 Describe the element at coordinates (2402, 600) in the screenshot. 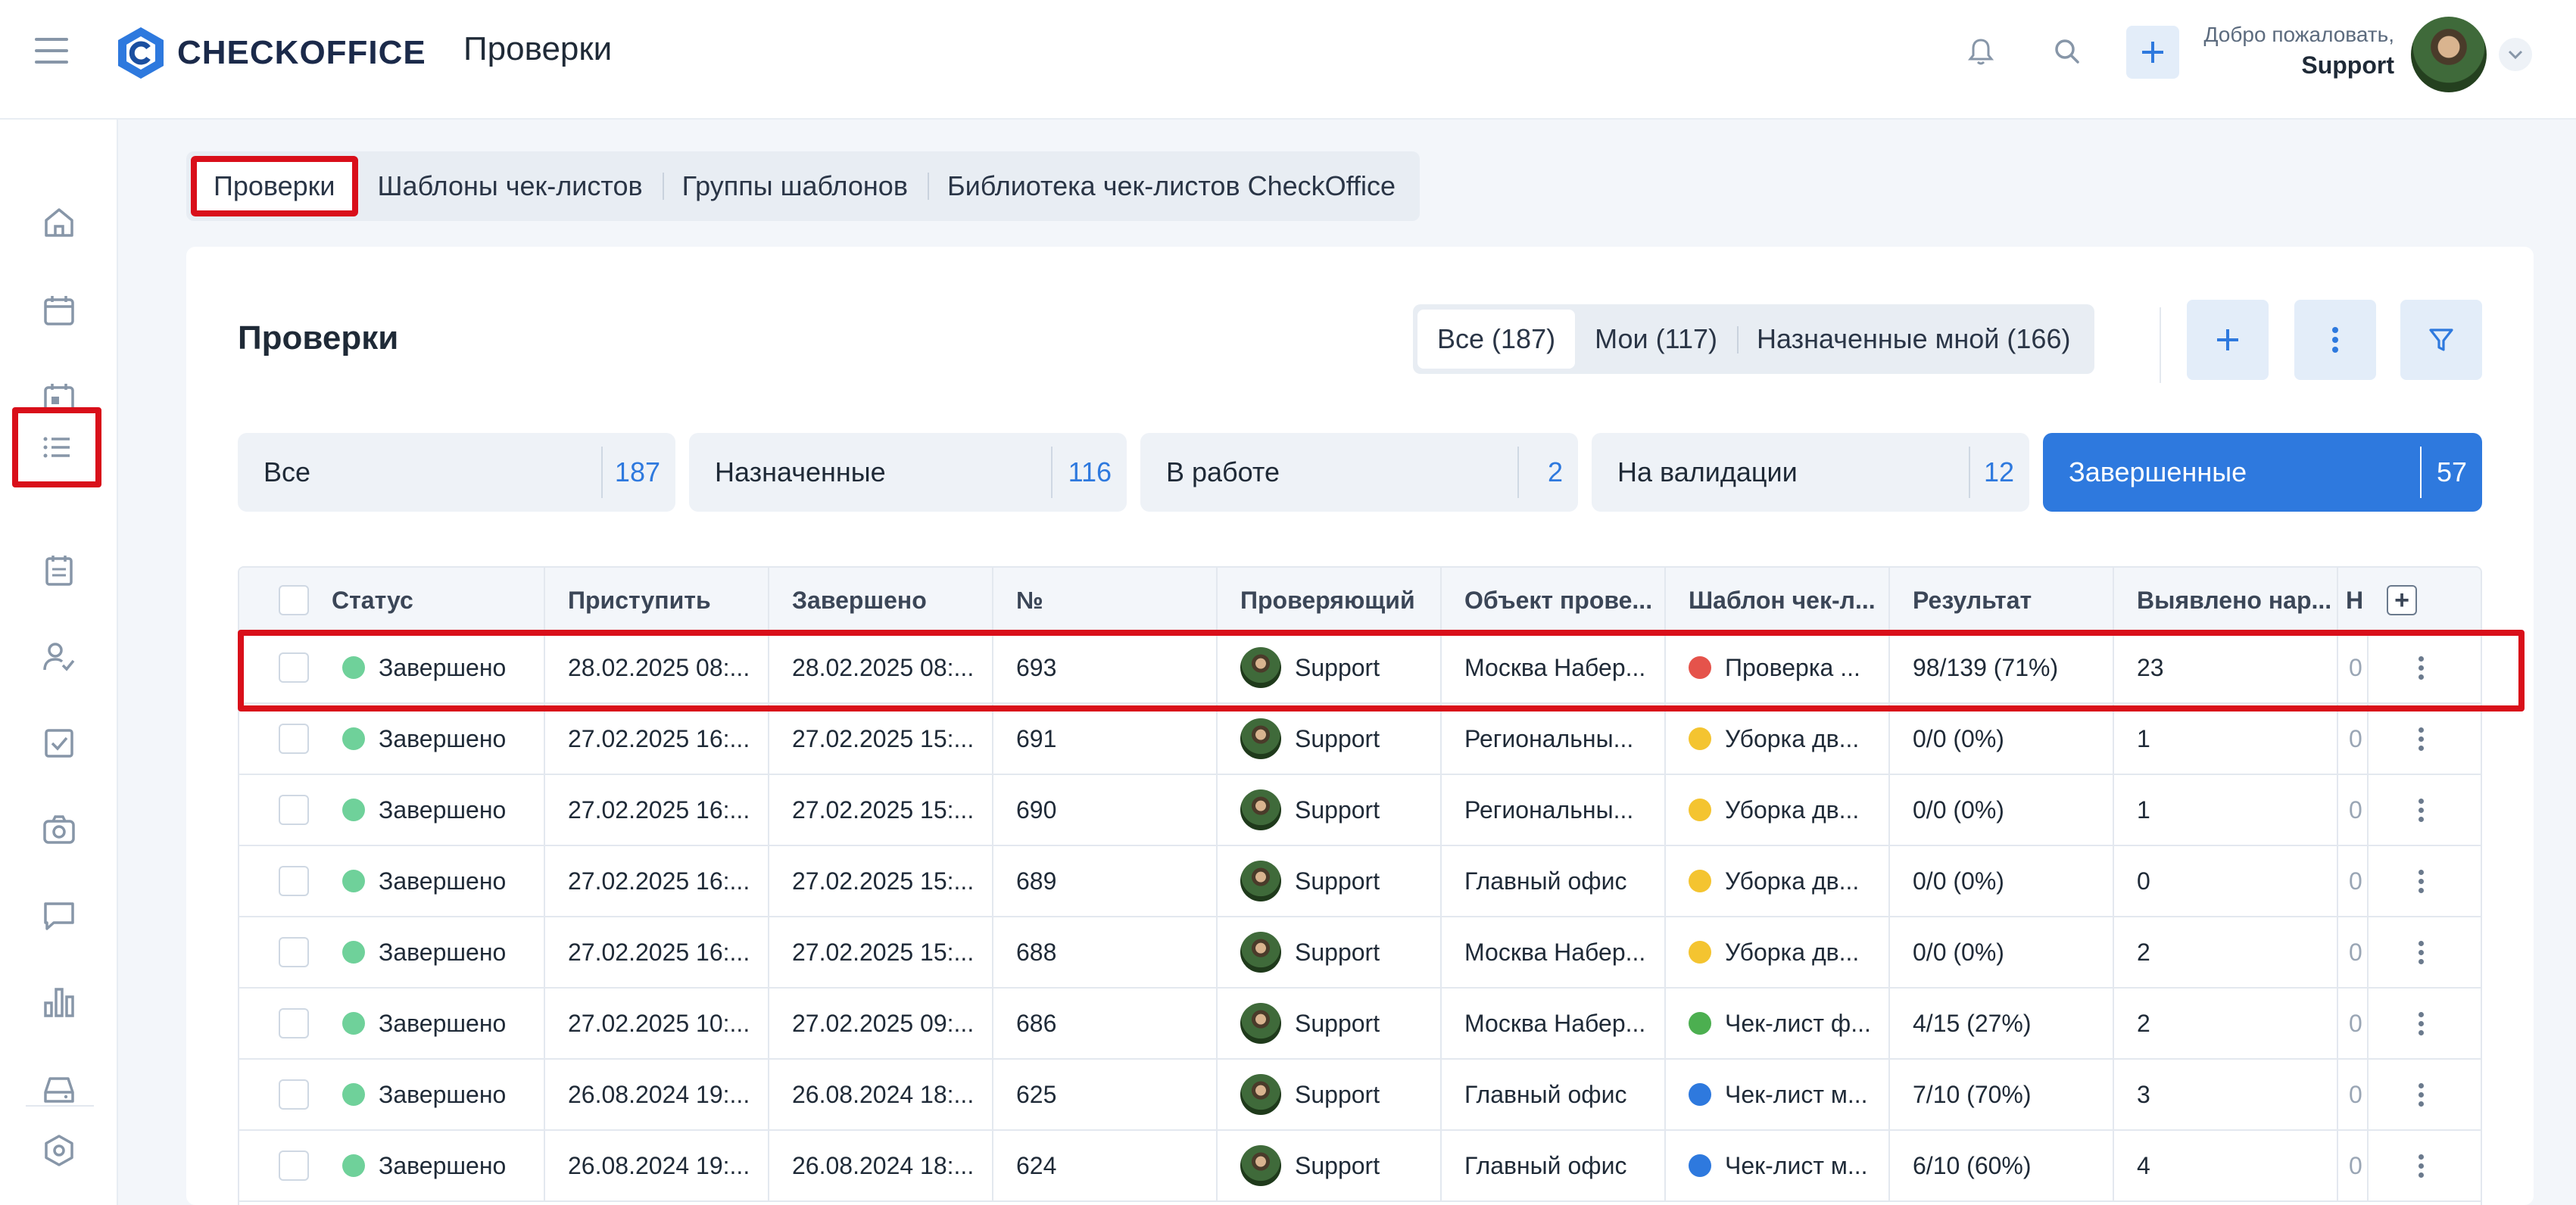

I see `add-column-button: +` at that location.